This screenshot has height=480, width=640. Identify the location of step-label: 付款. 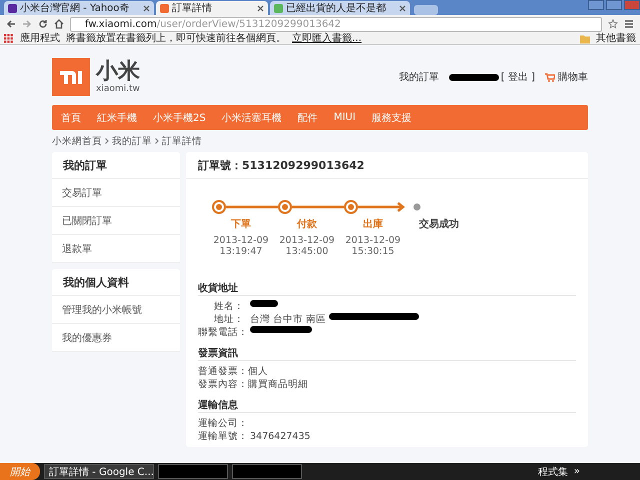
(307, 224).